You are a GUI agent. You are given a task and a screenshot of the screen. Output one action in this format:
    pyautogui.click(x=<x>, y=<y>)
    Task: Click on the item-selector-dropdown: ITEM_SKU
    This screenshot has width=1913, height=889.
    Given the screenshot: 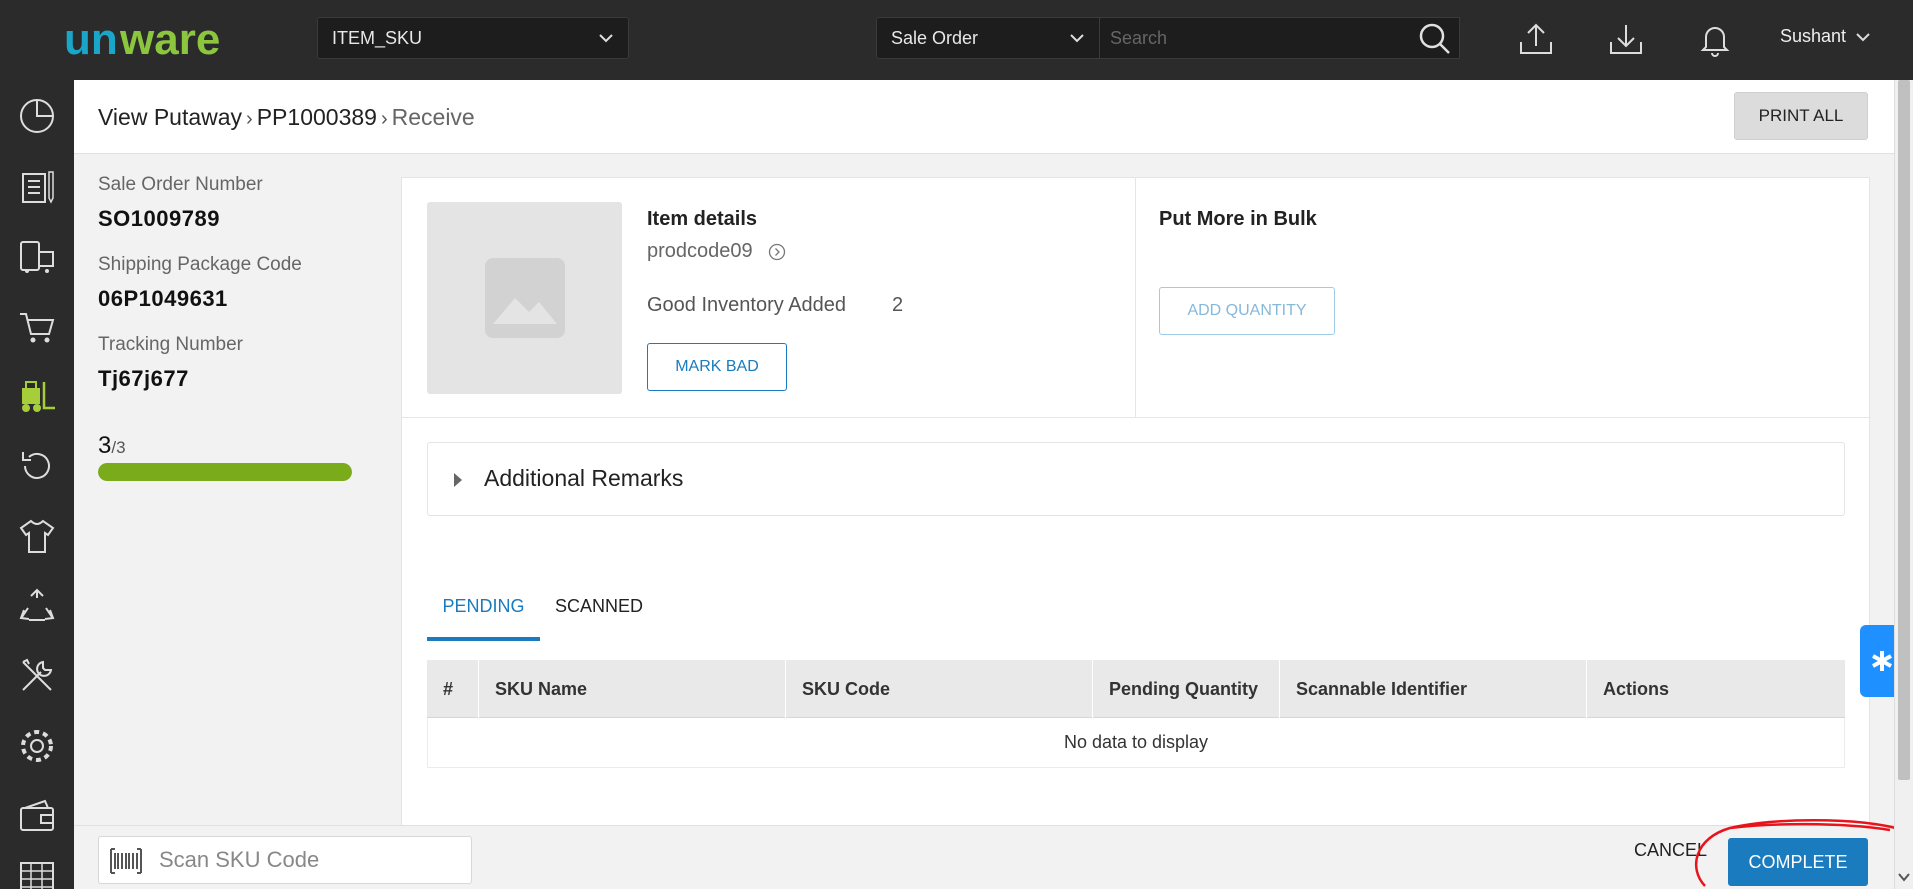 What is the action you would take?
    pyautogui.click(x=473, y=38)
    